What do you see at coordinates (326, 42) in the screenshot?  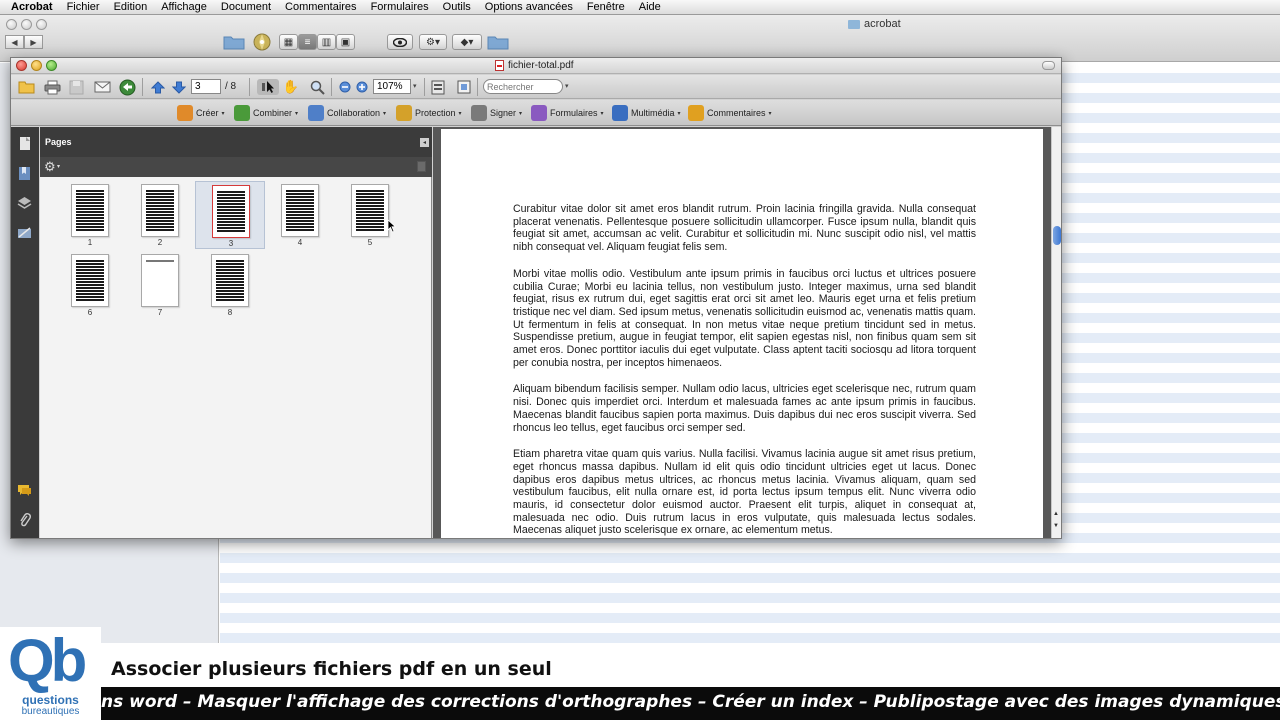 I see `column-view-button: ▥` at bounding box center [326, 42].